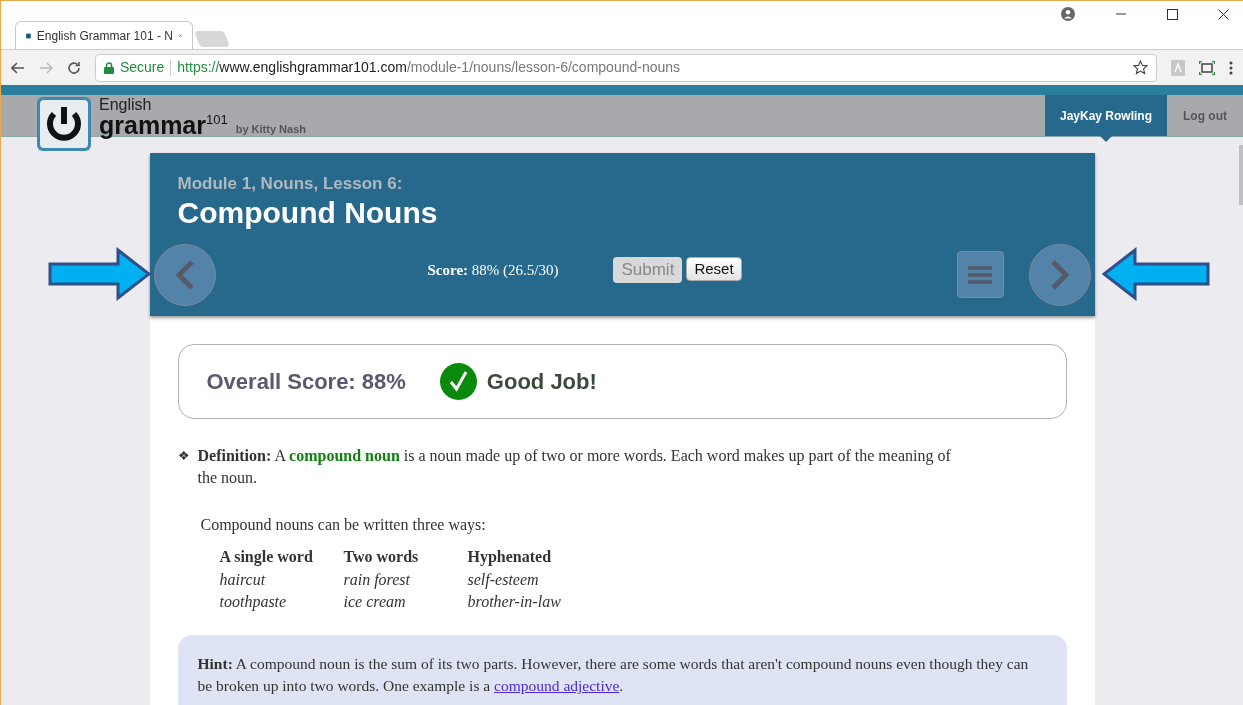  I want to click on scrollbar, so click(1241, 175).